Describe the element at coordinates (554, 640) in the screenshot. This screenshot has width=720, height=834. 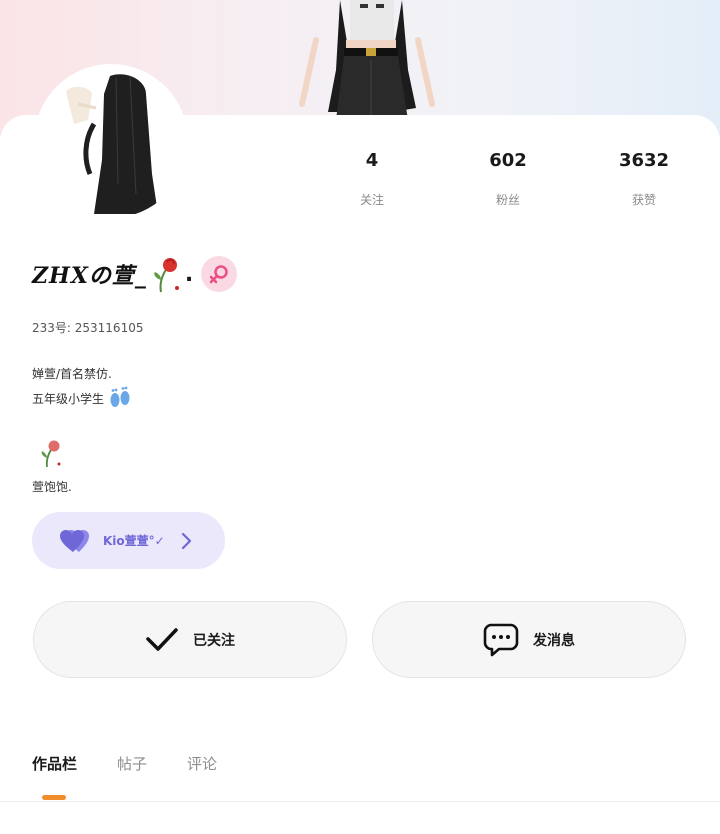
I see `message-label: 发消息` at that location.